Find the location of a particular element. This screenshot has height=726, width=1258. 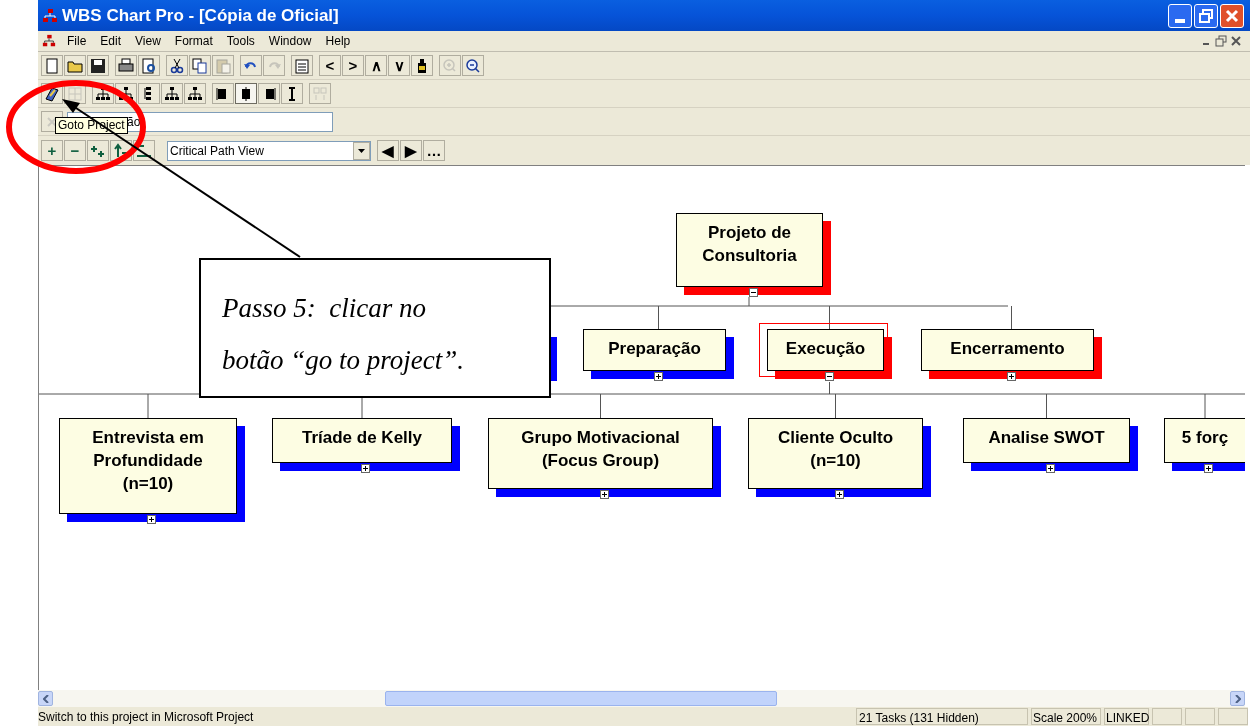

task-node: Entrevista em Profundidade (n=10) is located at coordinates (148, 466).